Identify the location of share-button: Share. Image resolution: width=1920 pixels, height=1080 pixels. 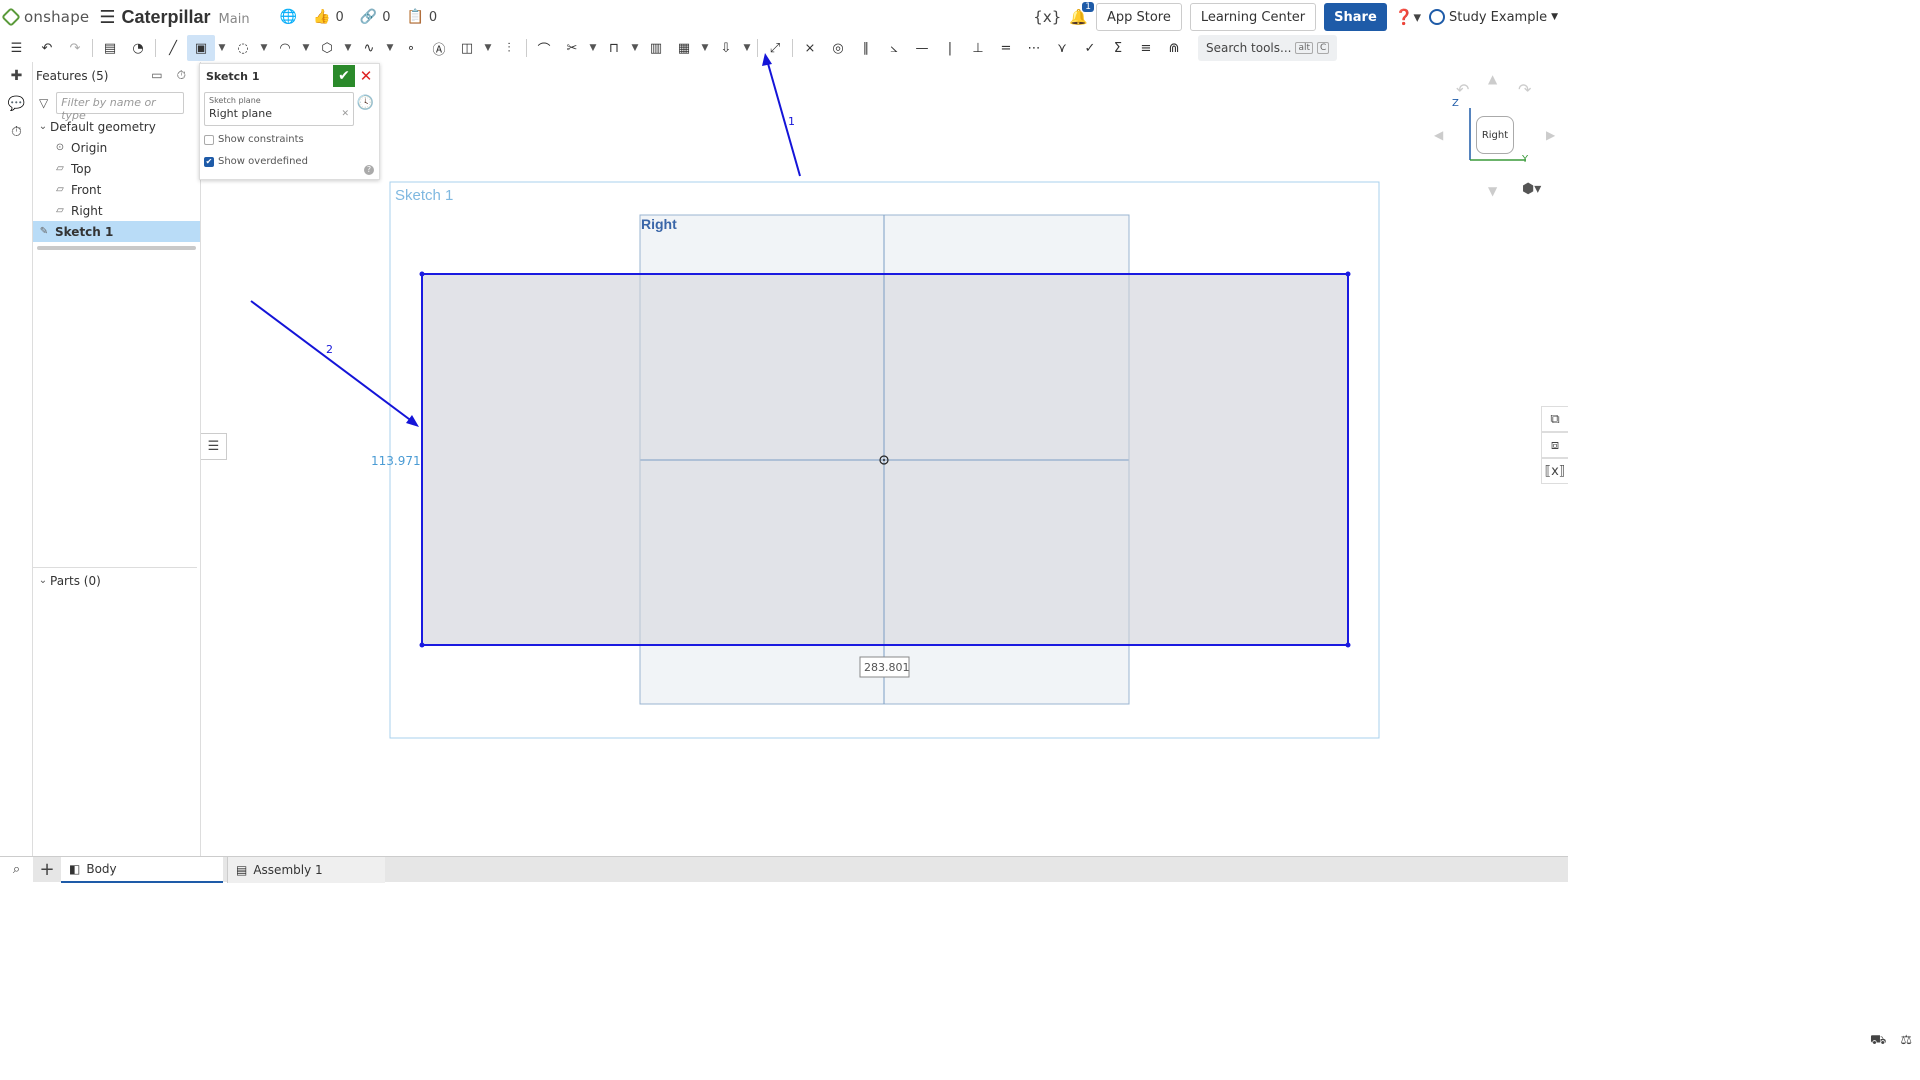
(1355, 17).